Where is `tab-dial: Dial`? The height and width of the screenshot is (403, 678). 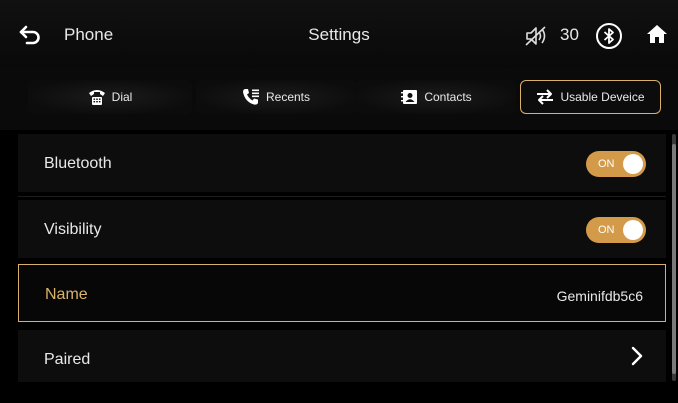
tab-dial: Dial is located at coordinates (110, 97).